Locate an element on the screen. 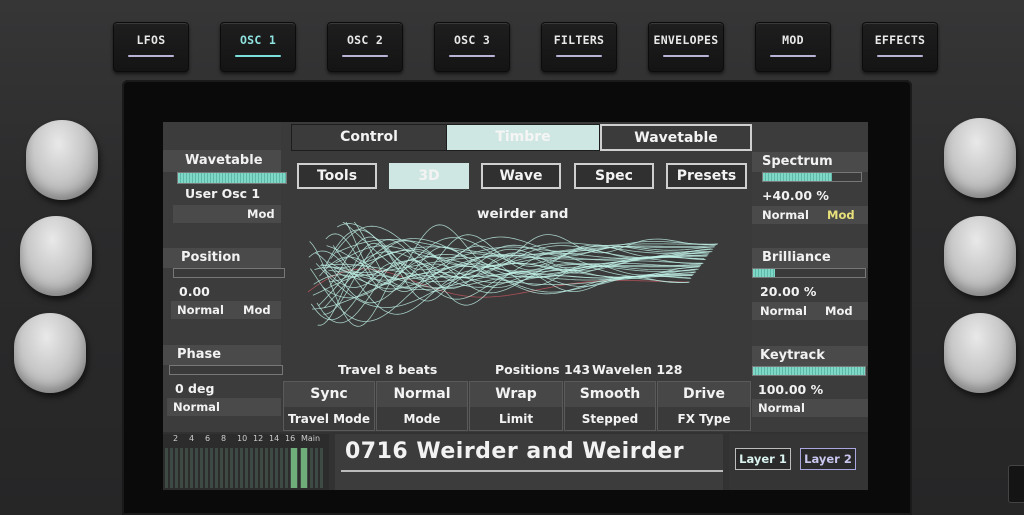 Image resolution: width=1024 pixels, height=515 pixels. lfos-button: LFOS is located at coordinates (151, 47).